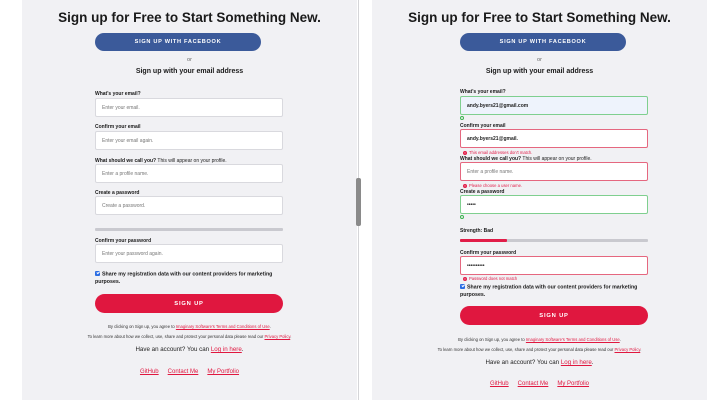 This screenshot has width=718, height=400. What do you see at coordinates (189, 140) in the screenshot?
I see `confirm-email-input: Enter your email again.` at bounding box center [189, 140].